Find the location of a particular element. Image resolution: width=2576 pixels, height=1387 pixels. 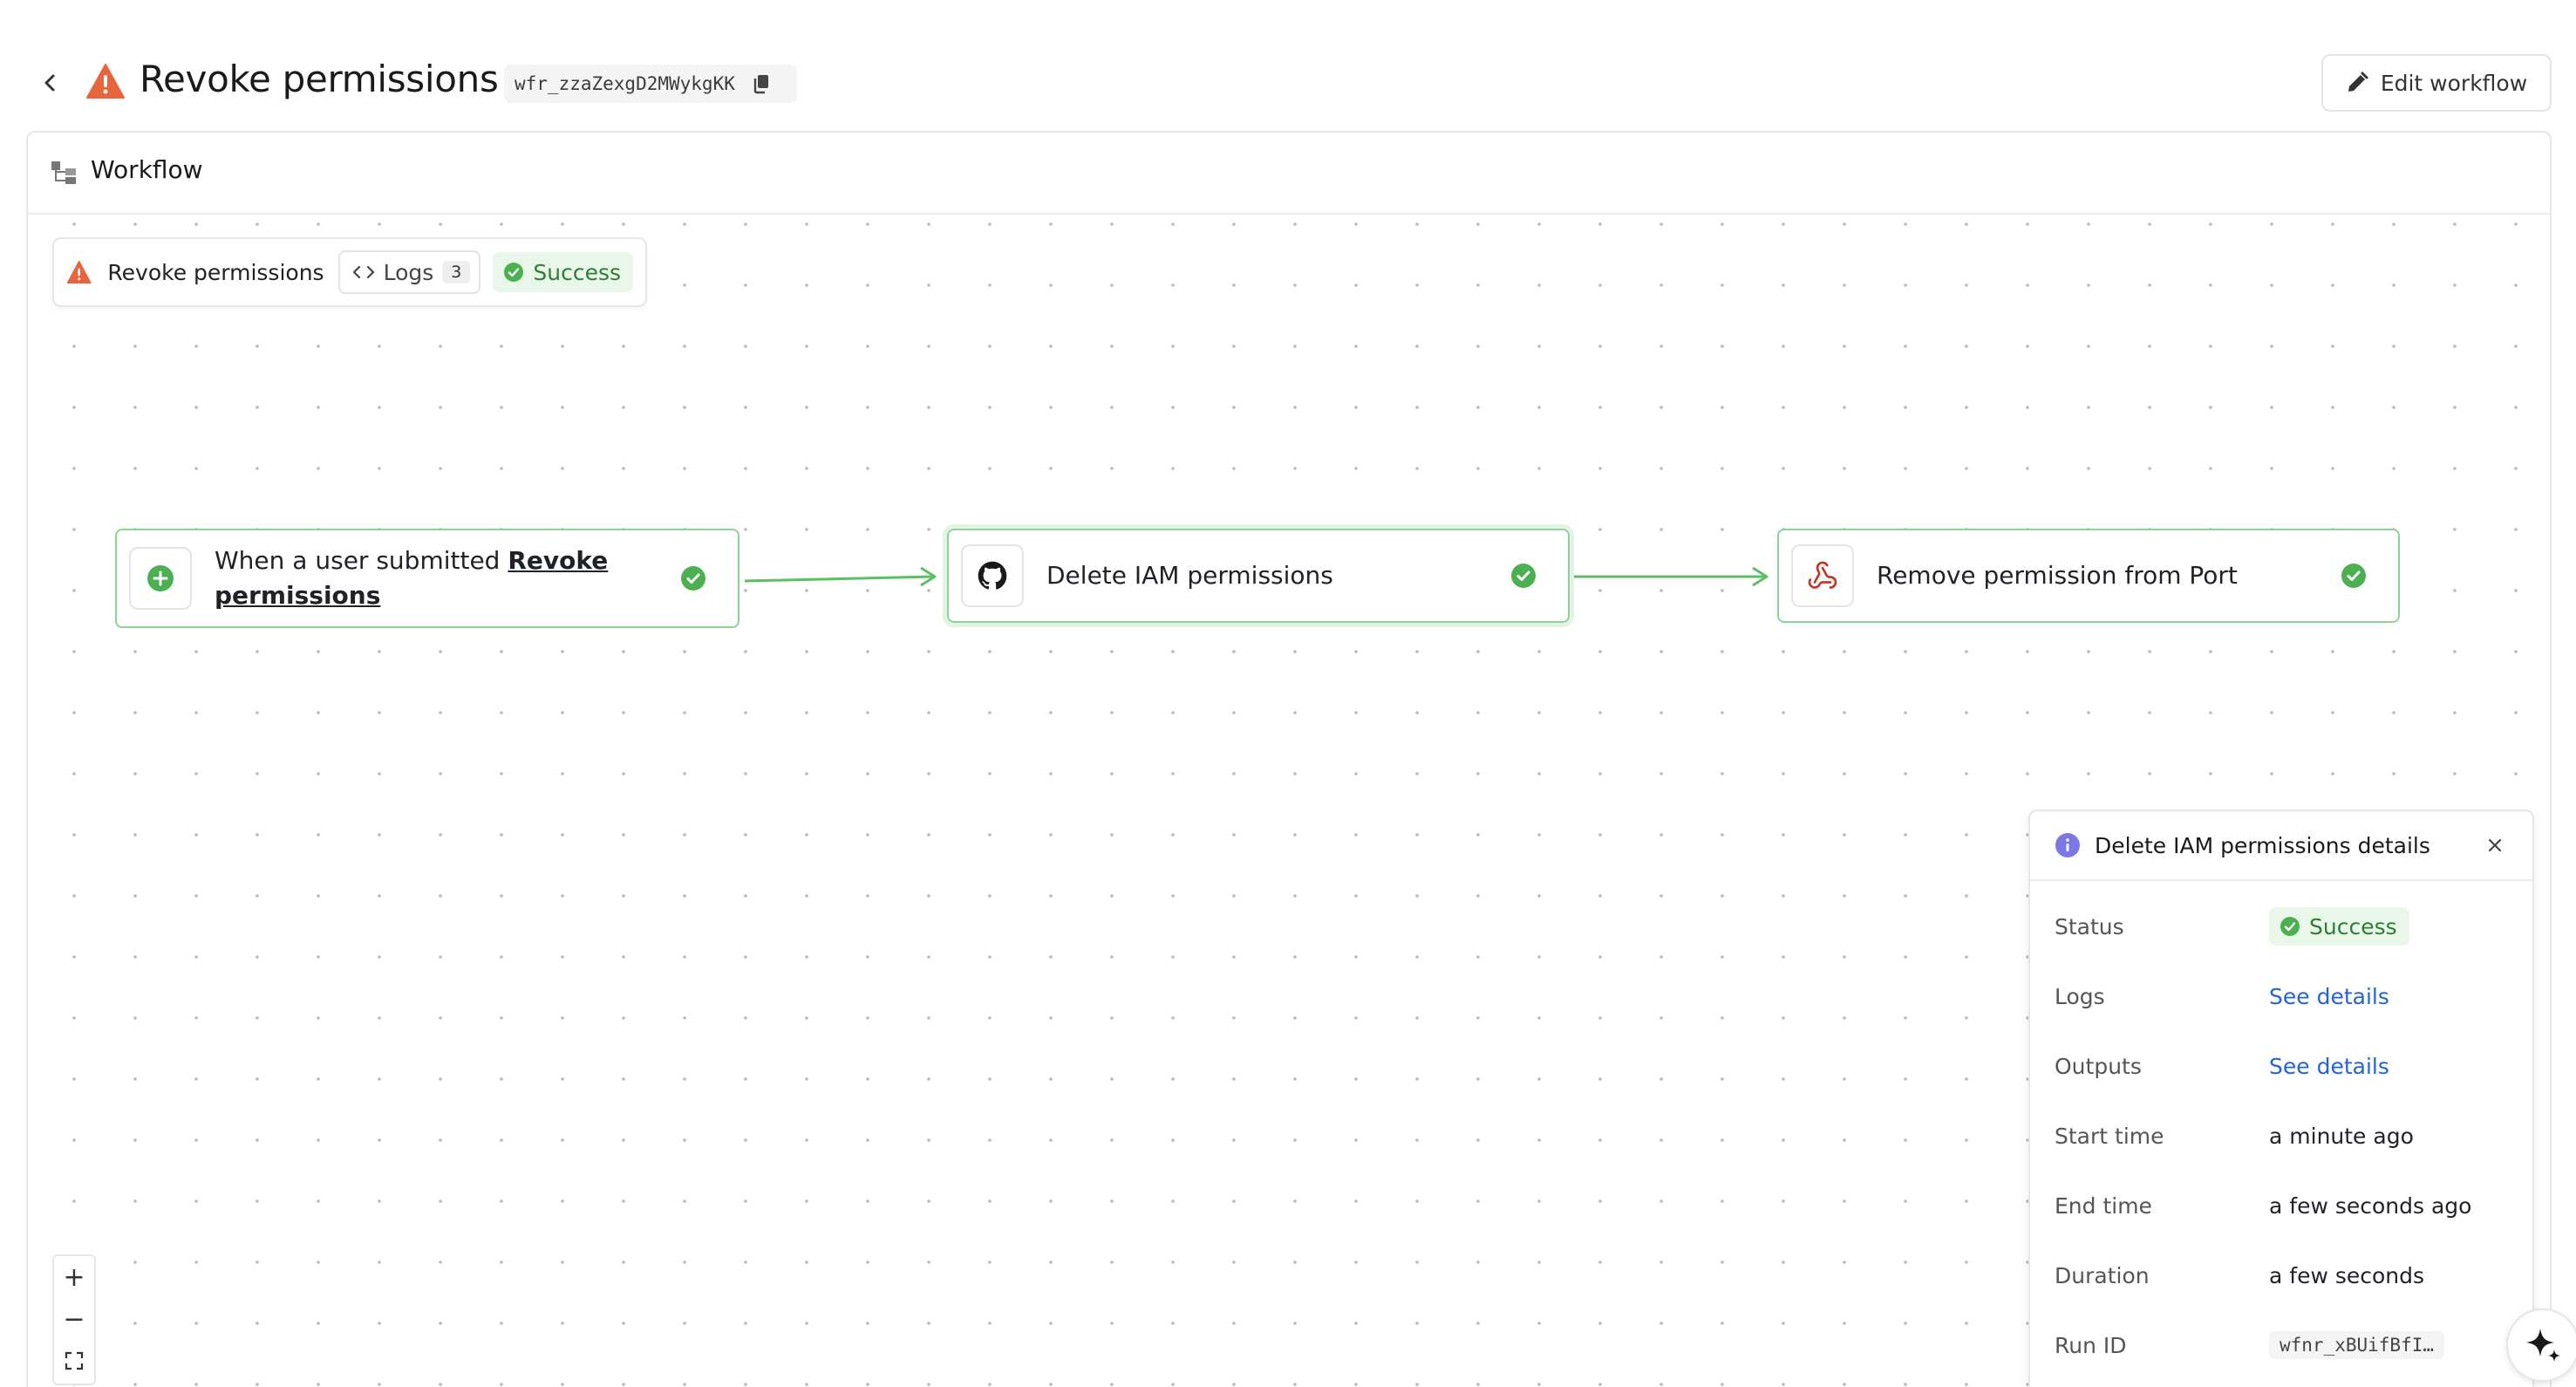

pencil-icon is located at coordinates (2358, 82).